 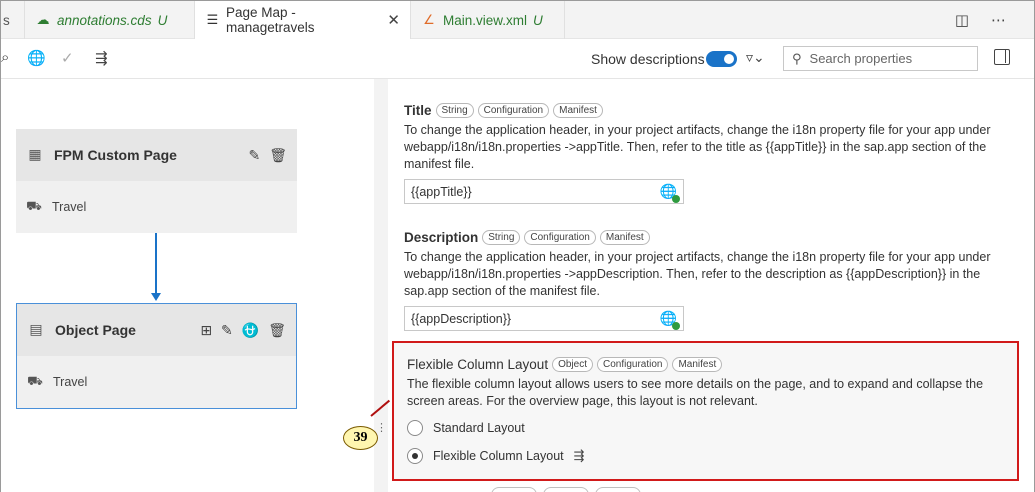 What do you see at coordinates (212, 19) in the screenshot?
I see `page-map-icon: ☰` at bounding box center [212, 19].